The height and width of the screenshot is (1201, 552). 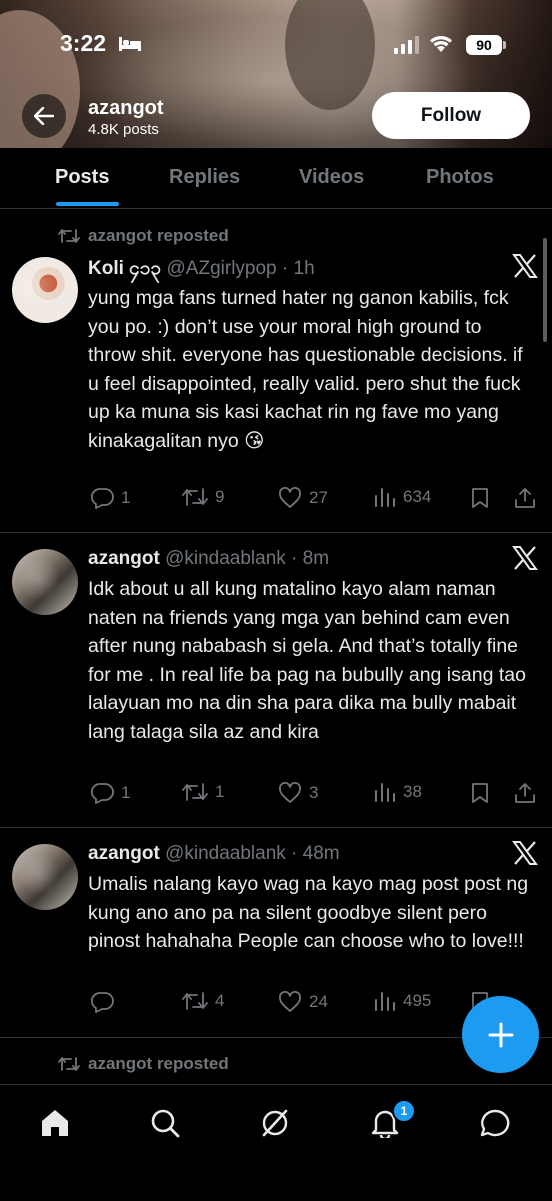 What do you see at coordinates (220, 791) in the screenshot?
I see `repost-count: 1` at bounding box center [220, 791].